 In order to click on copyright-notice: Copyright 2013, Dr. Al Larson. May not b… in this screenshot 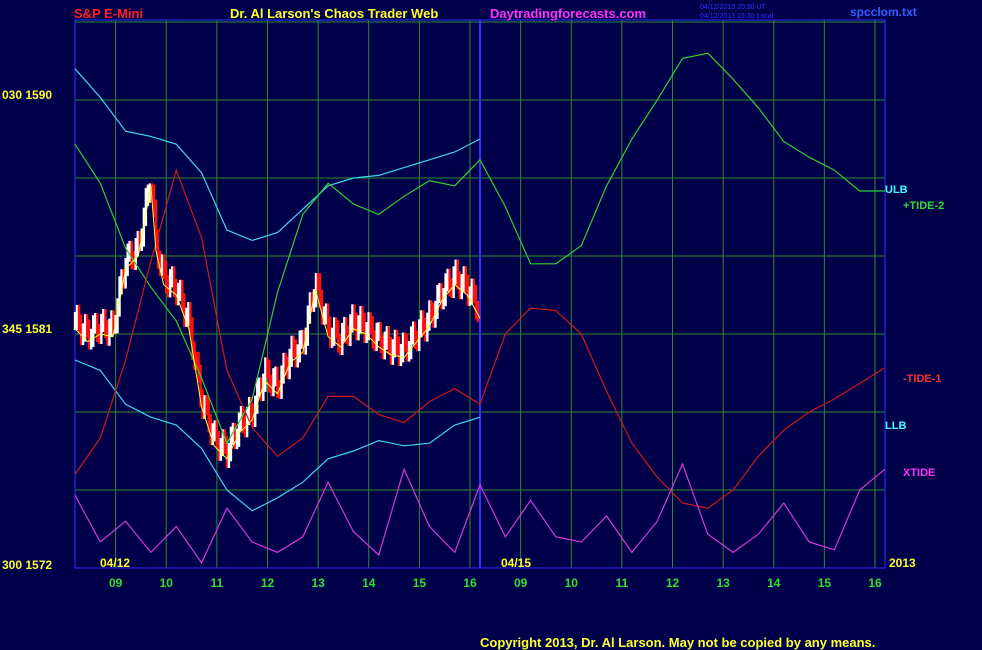, I will do `click(677, 642)`.